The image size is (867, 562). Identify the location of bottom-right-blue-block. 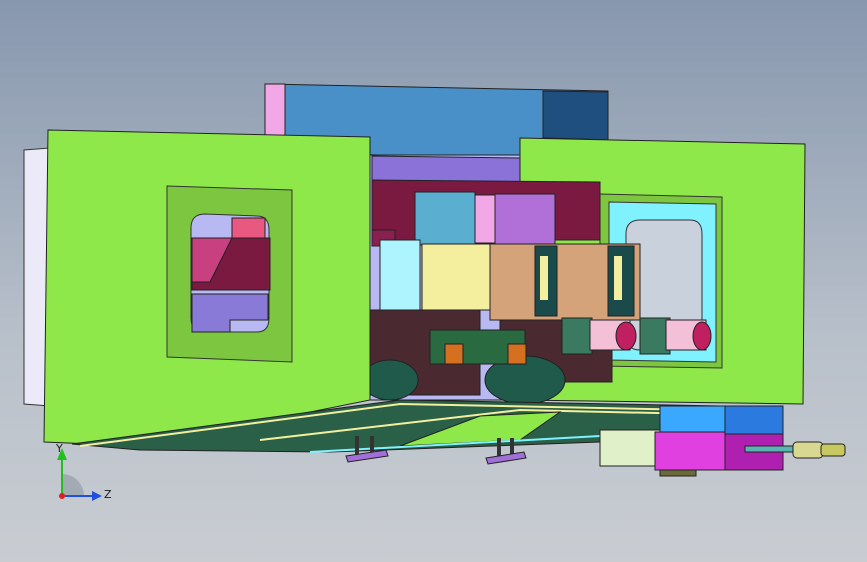
(754, 420).